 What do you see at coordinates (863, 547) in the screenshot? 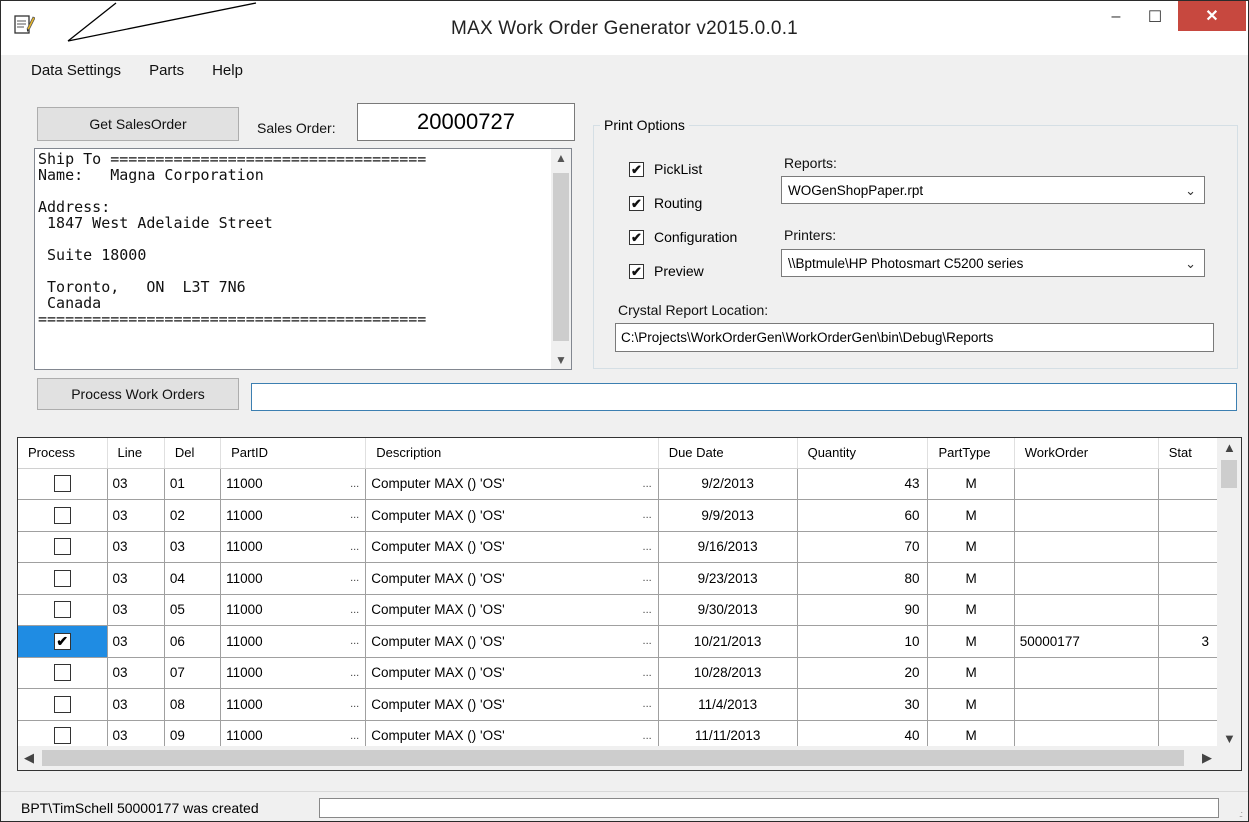
I see `quantity-cell: 70` at bounding box center [863, 547].